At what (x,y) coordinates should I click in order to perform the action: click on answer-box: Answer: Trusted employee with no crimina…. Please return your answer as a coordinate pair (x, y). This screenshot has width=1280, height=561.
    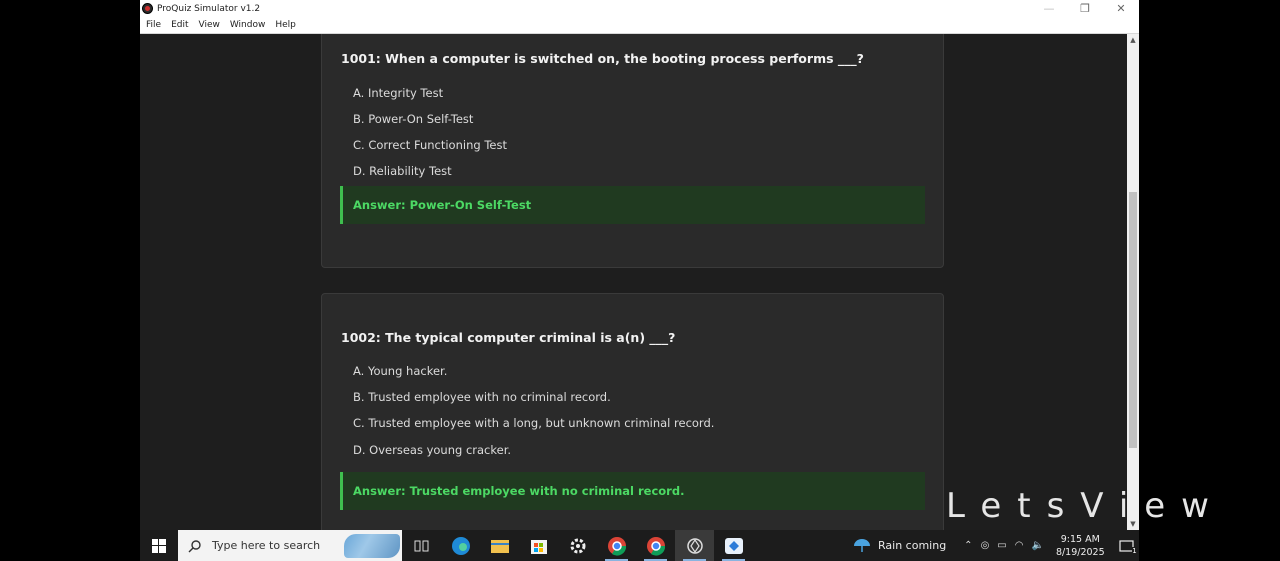
    Looking at the image, I should click on (632, 491).